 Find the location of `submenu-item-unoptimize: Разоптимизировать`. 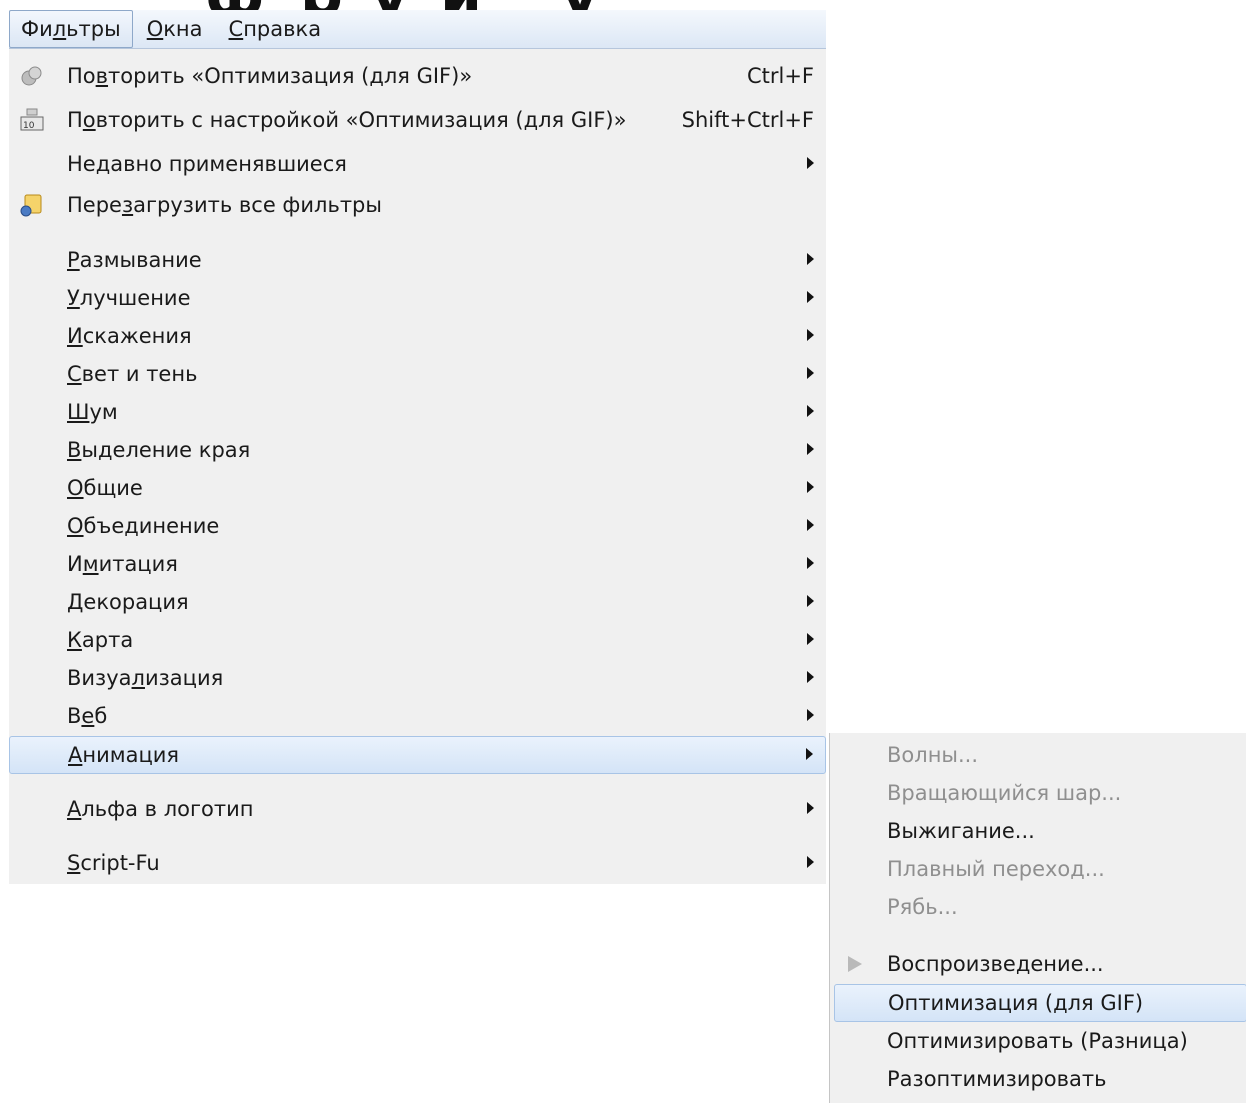

submenu-item-unoptimize: Разоптимизировать is located at coordinates (1038, 1079).